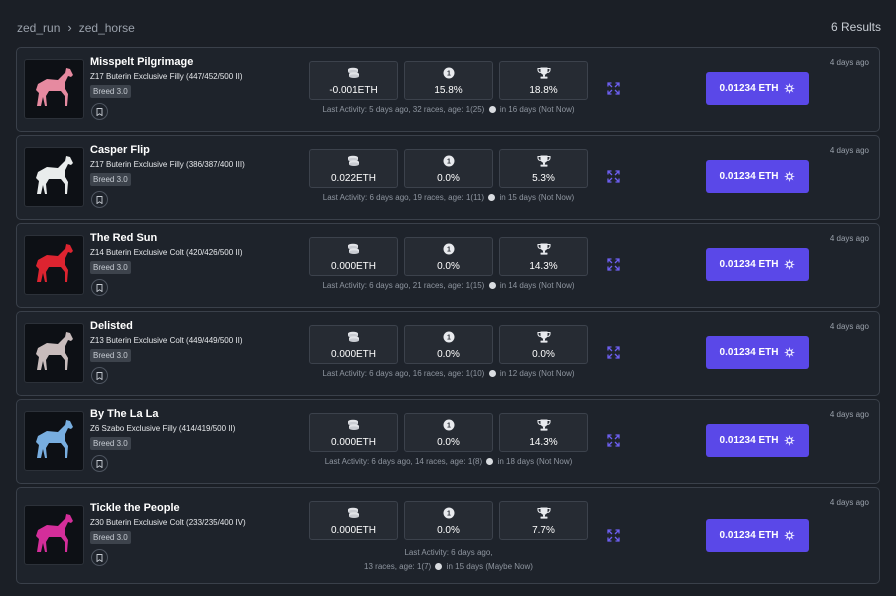 The width and height of the screenshot is (896, 596). What do you see at coordinates (38, 28) in the screenshot?
I see `breadcrumb-root: zed_run` at bounding box center [38, 28].